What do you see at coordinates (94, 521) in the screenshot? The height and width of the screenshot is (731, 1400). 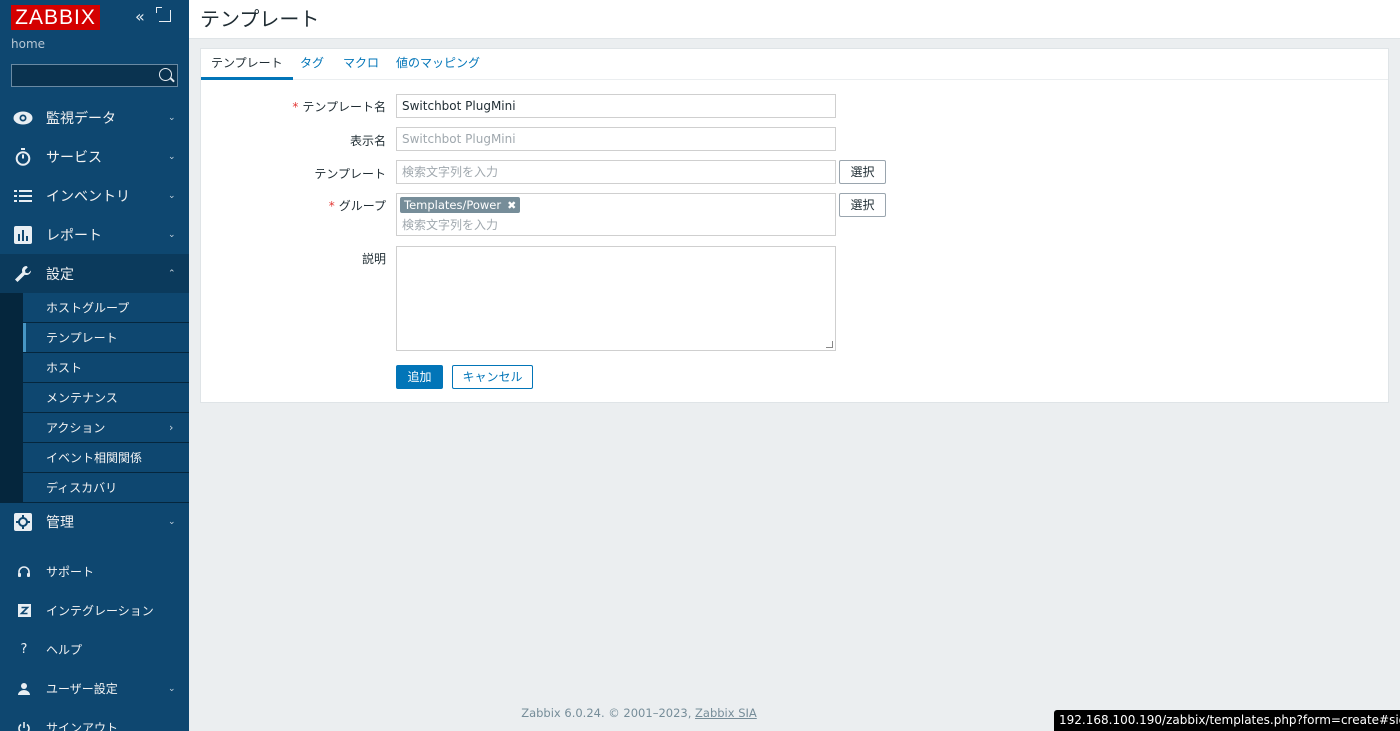 I see `menu-administration: 管理 ⌄` at bounding box center [94, 521].